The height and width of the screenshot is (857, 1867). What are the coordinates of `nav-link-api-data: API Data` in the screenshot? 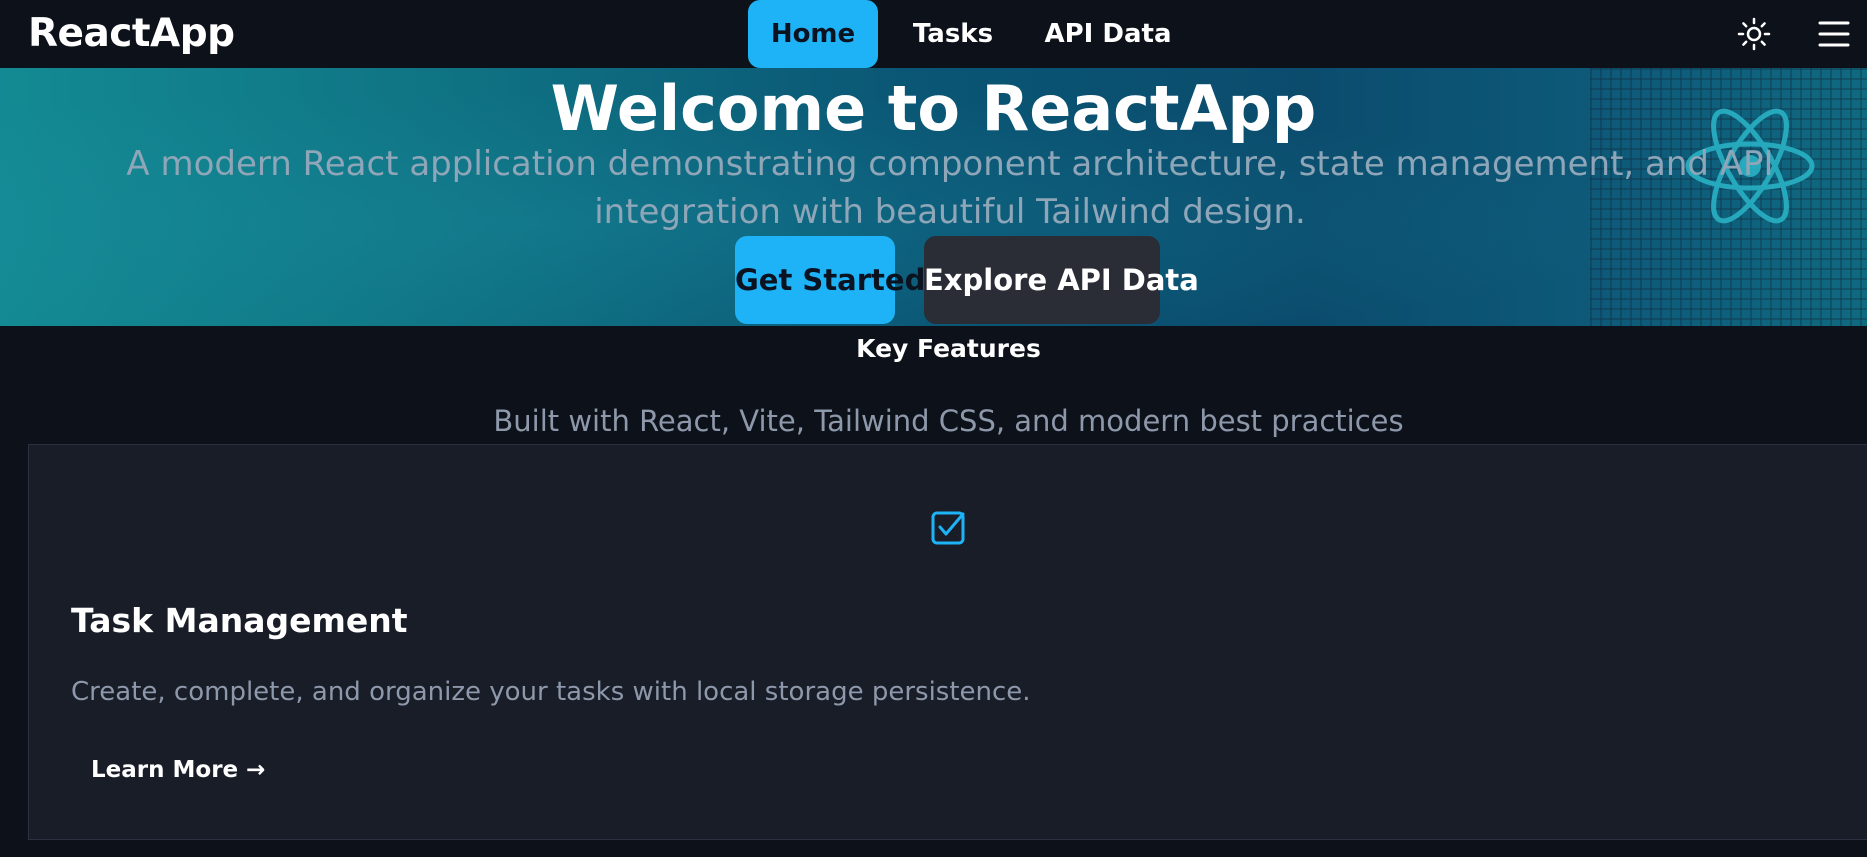 It's located at (1108, 34).